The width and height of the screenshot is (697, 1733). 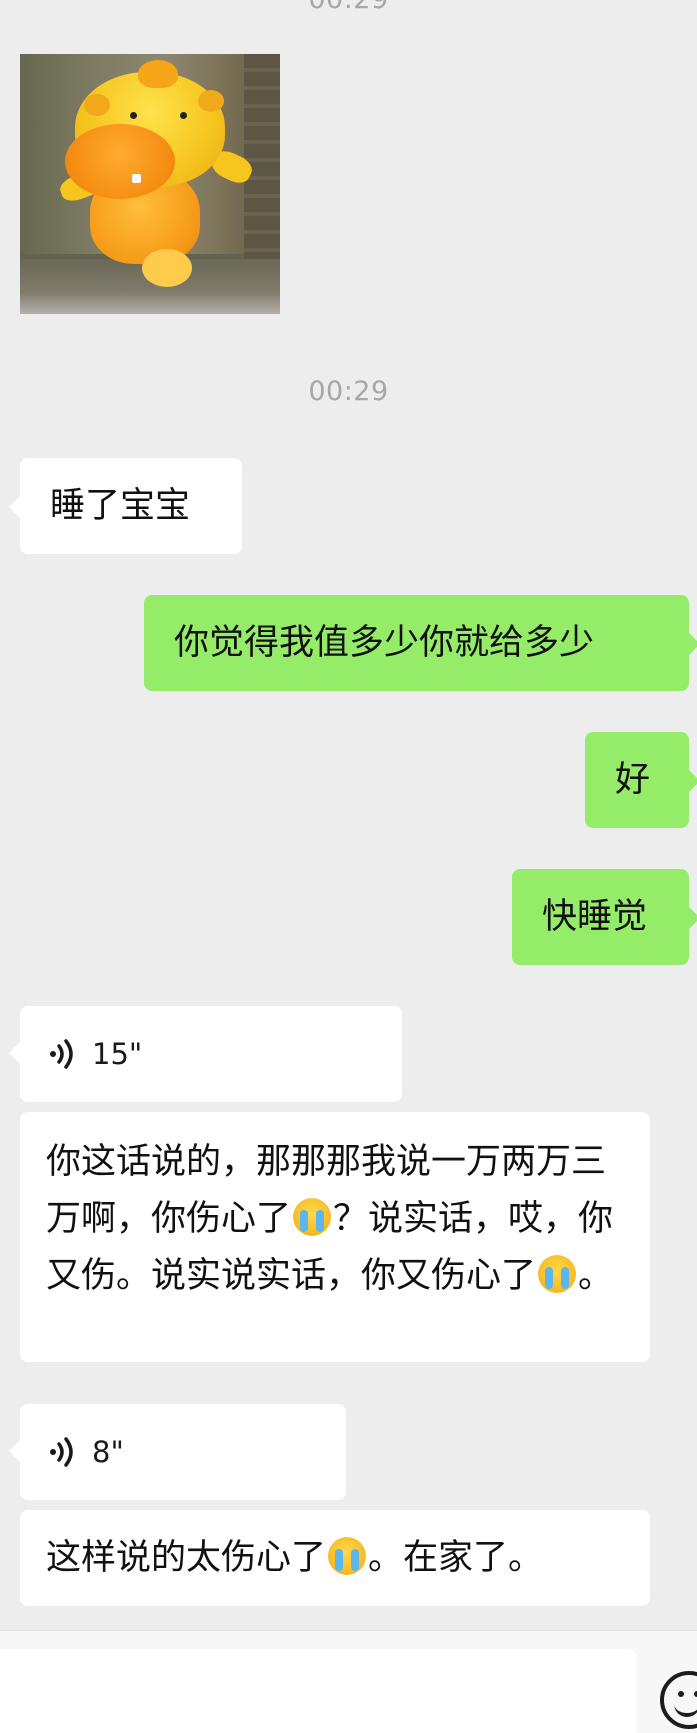 I want to click on message-bubble-right: 快睡觉, so click(x=604, y=917).